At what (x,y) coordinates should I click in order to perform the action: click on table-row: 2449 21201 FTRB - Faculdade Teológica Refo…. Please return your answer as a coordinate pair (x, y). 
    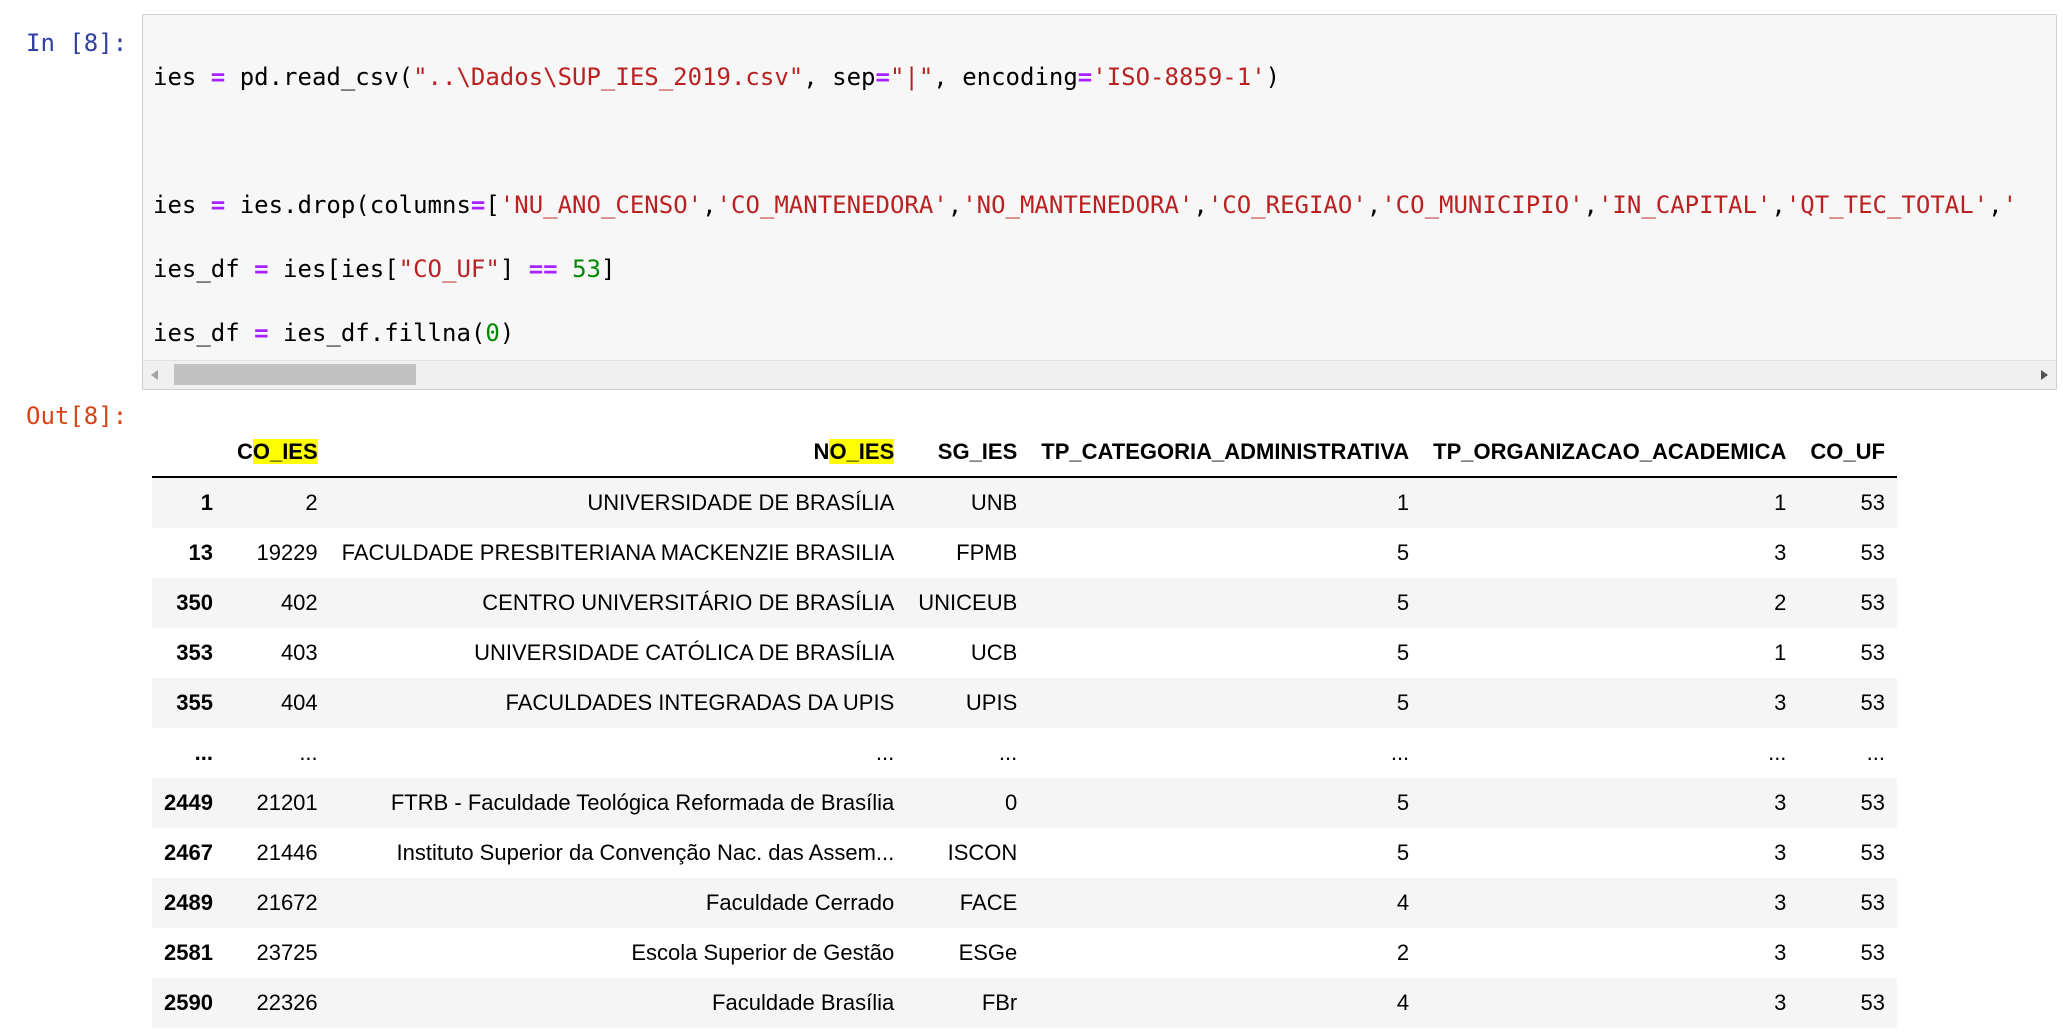
    Looking at the image, I should click on (1024, 803).